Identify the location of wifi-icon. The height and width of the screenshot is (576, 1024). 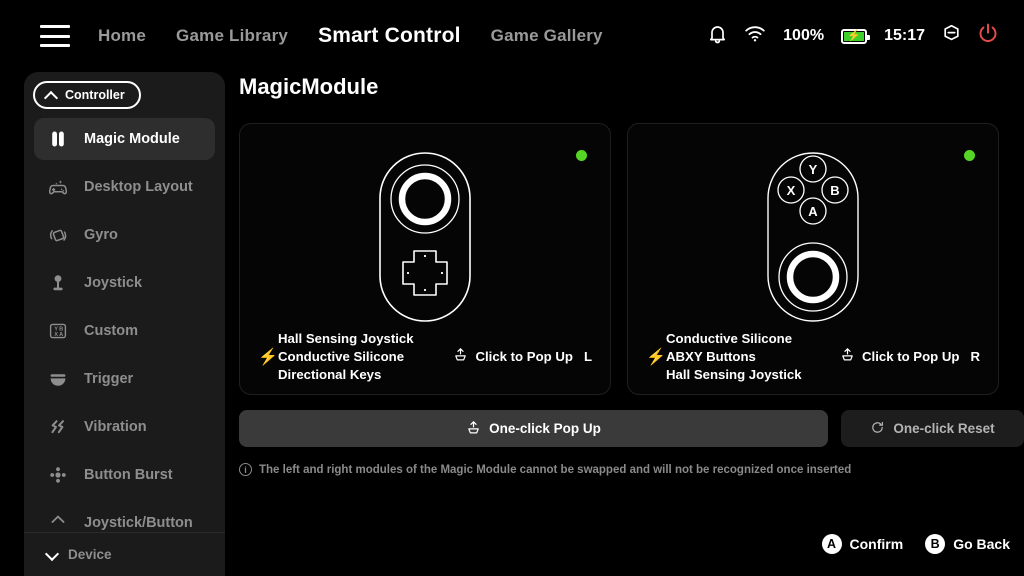
(755, 36).